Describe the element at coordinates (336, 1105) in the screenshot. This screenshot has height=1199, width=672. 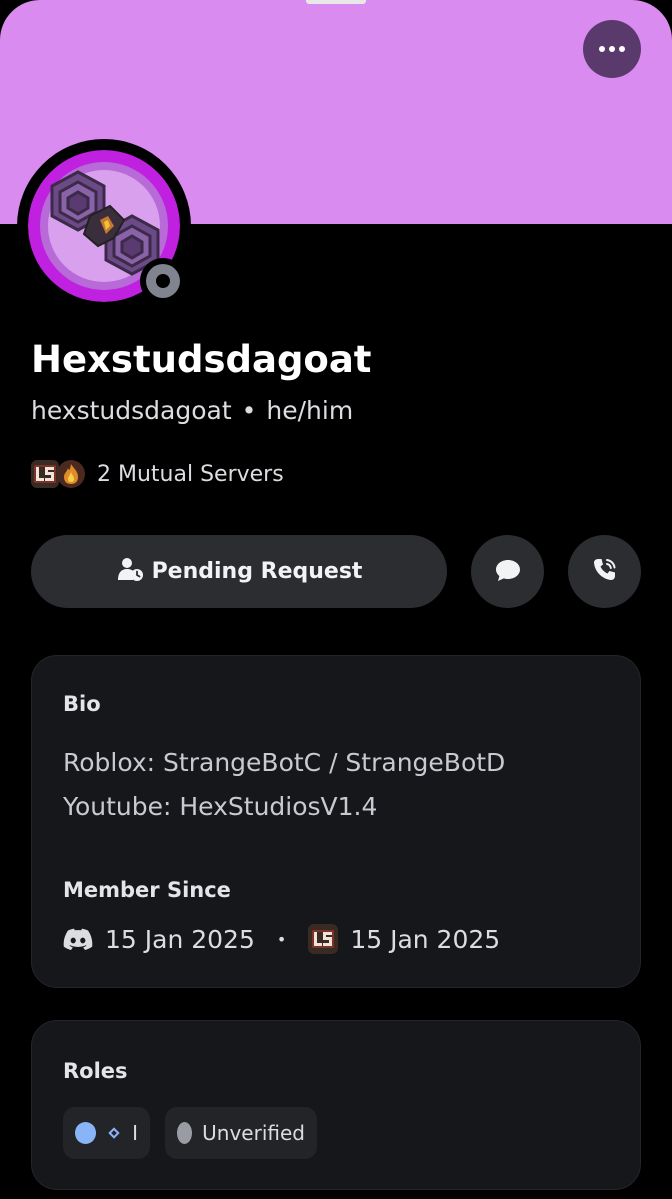
I see `roles-card: Roles I Unverified` at that location.